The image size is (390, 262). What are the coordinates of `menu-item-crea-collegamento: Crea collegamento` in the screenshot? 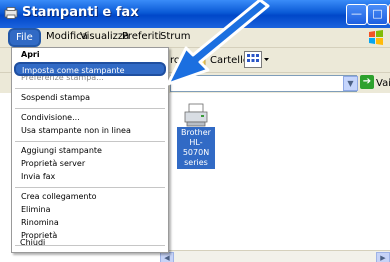 It's located at (90, 197).